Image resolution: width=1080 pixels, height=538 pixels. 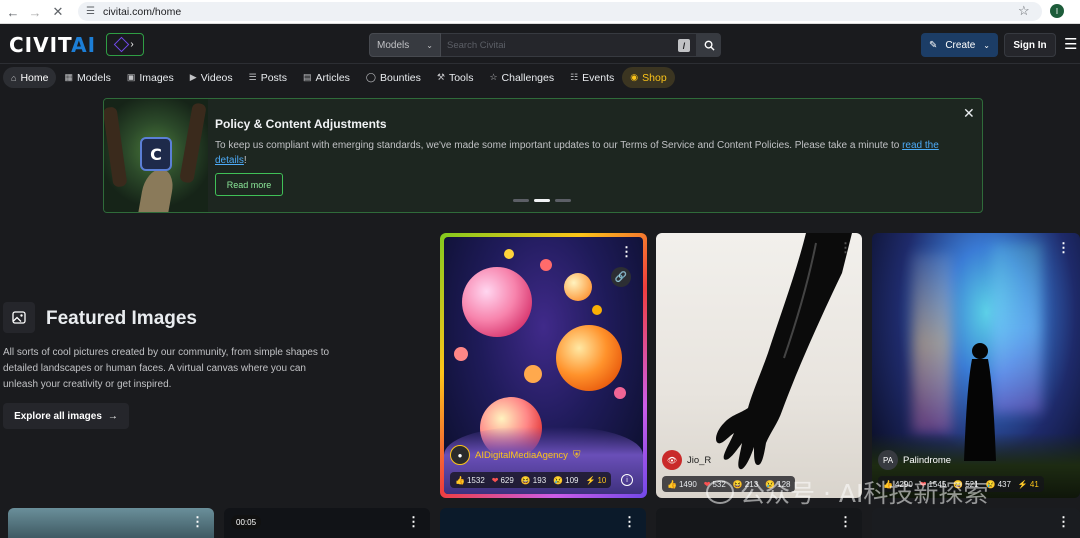 I want to click on tab-articles: ▤ Articles, so click(x=326, y=77).